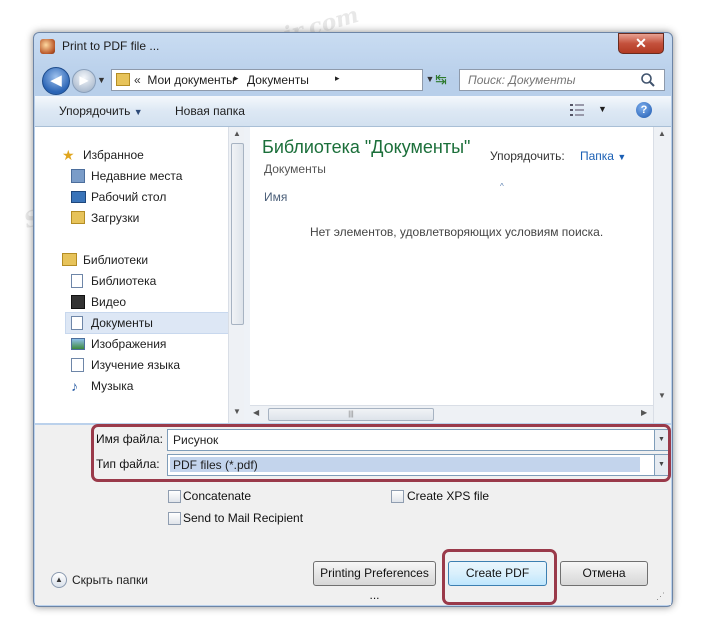 Image resolution: width=704 pixels, height=639 pixels. I want to click on resize-grip-icon: ⋰, so click(662, 597).